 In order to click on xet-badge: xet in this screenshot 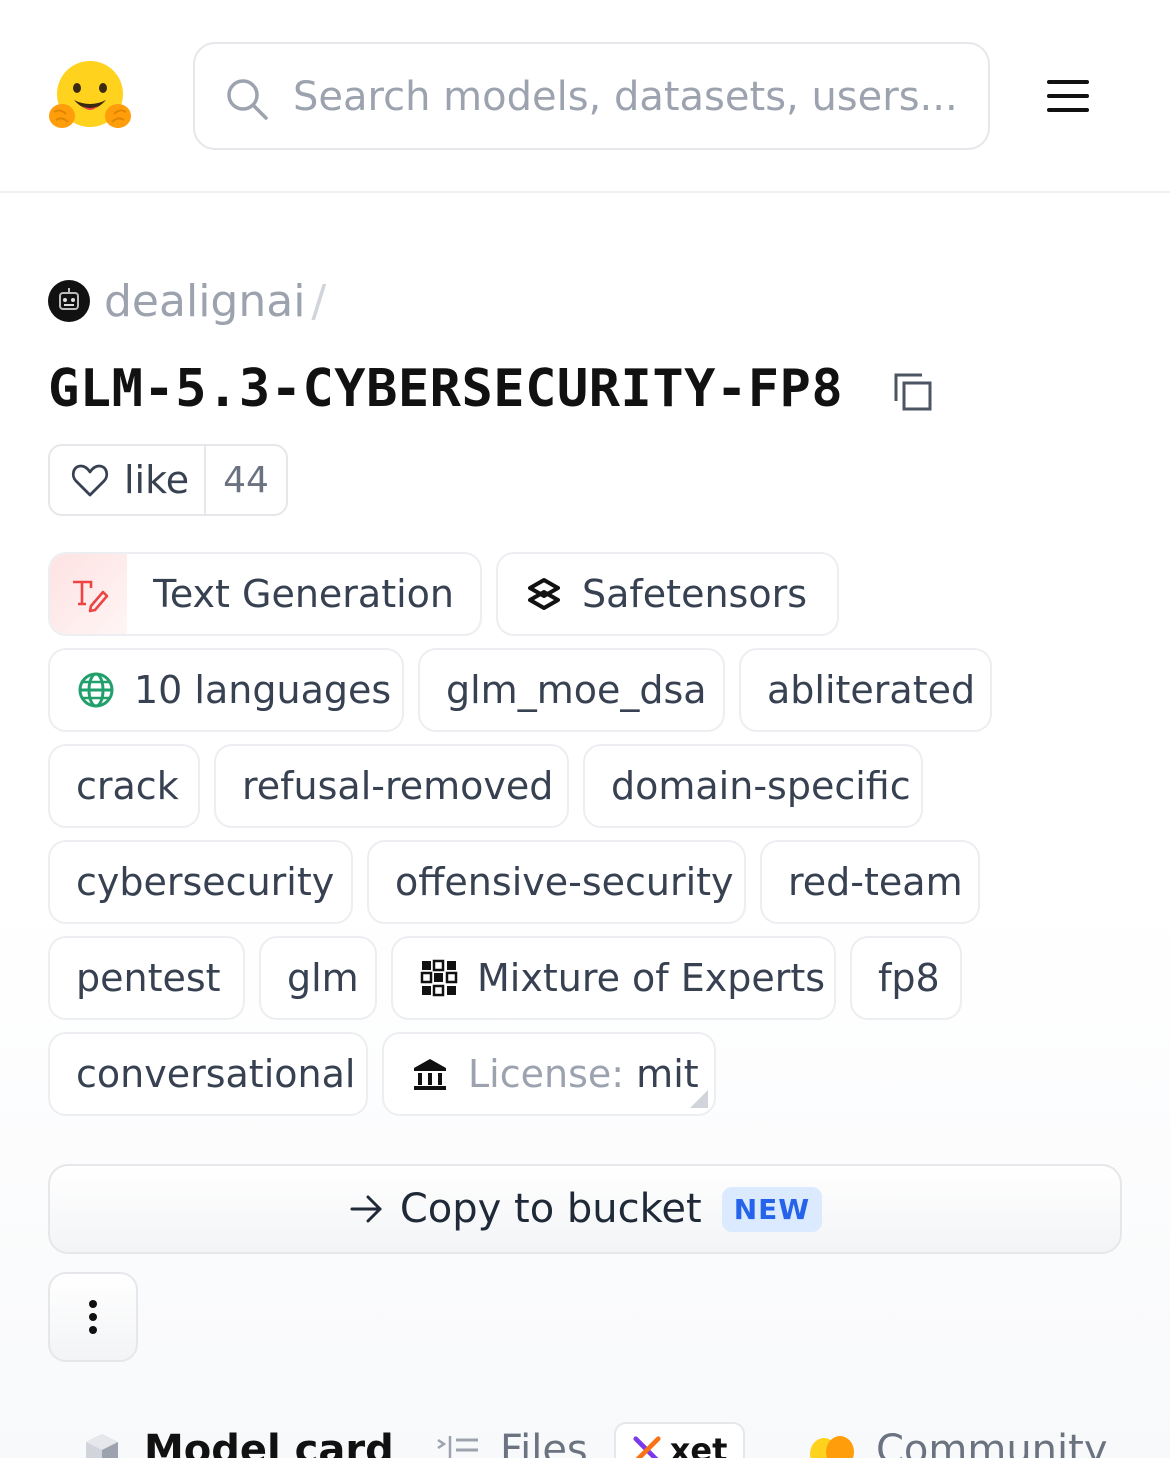, I will do `click(679, 1440)`.